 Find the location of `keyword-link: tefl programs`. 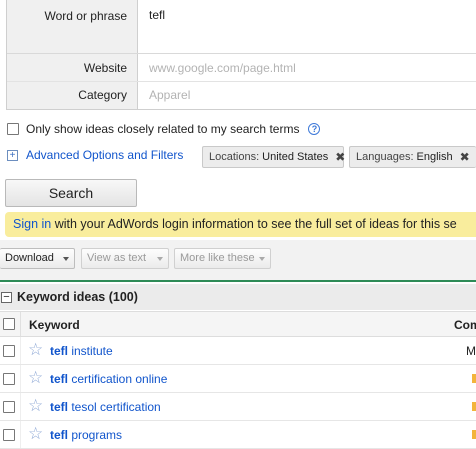

keyword-link: tefl programs is located at coordinates (86, 435).